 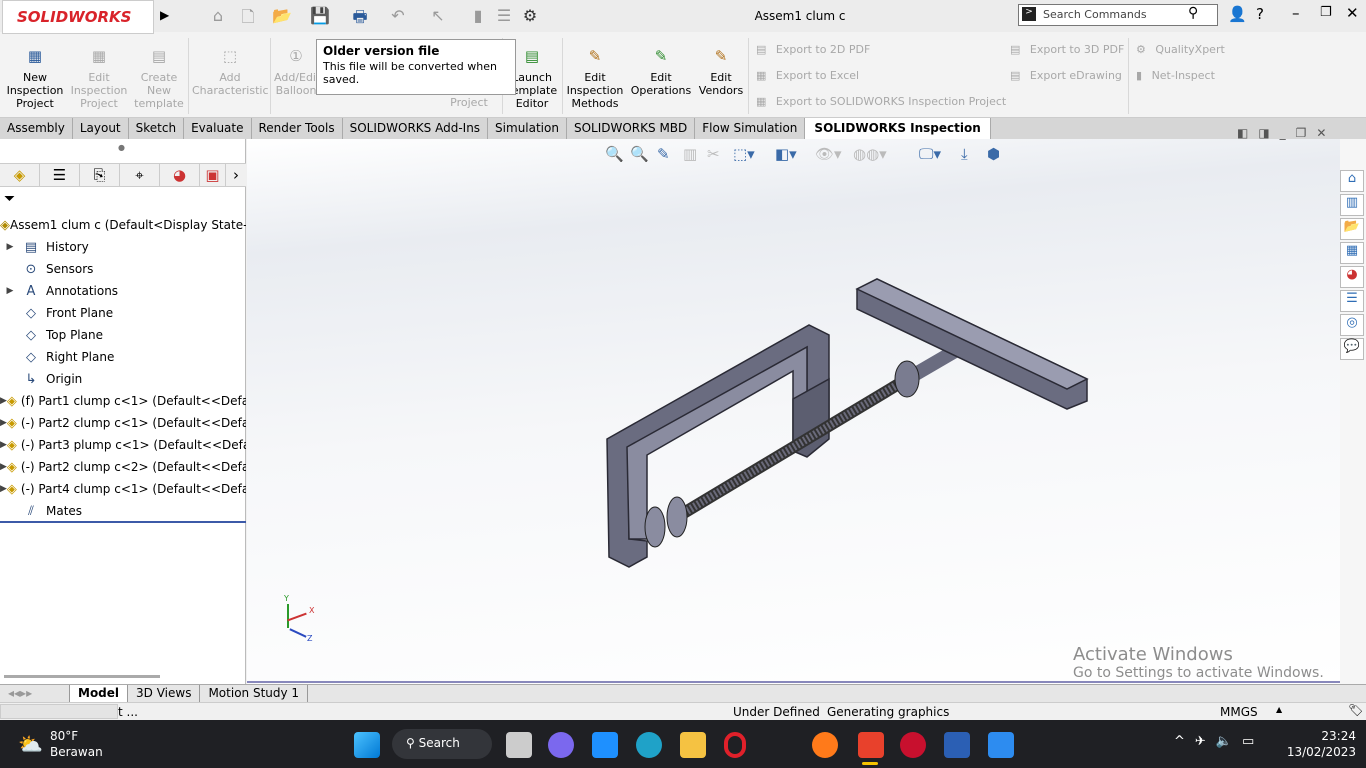 I want to click on custom-properties-icon: ☰, so click(x=1352, y=301).